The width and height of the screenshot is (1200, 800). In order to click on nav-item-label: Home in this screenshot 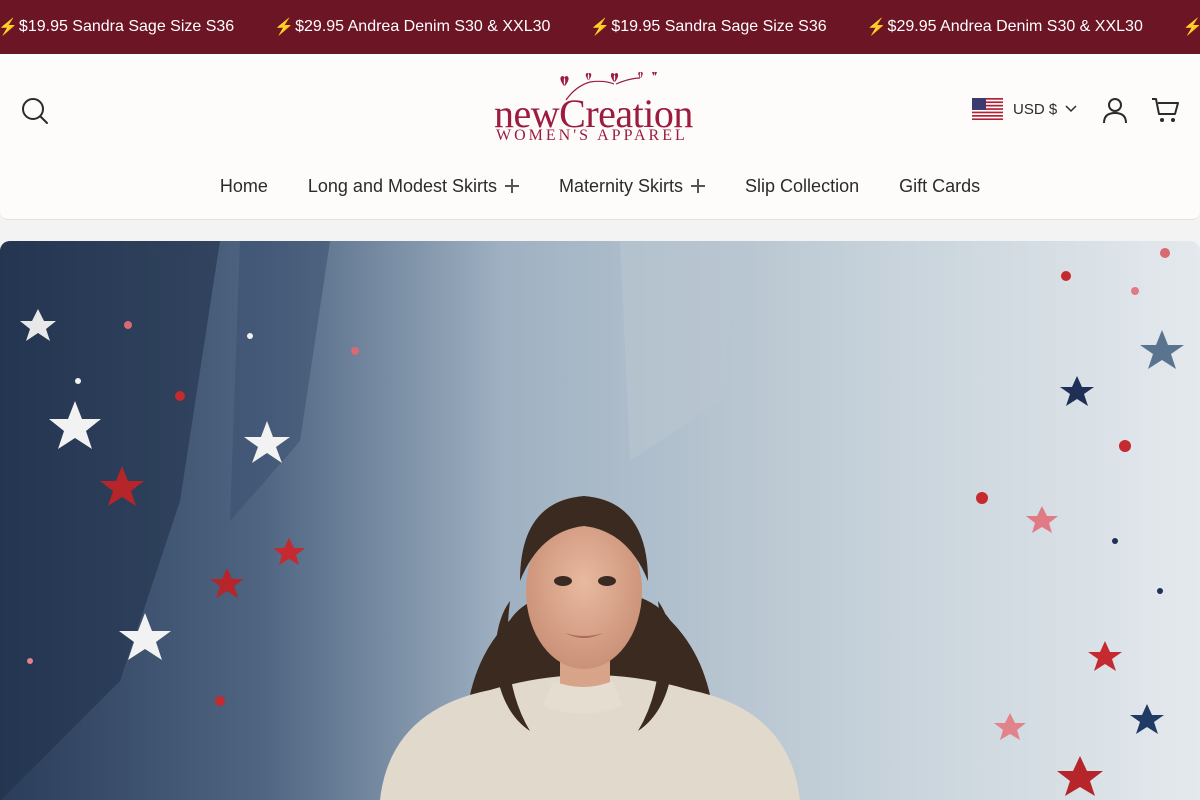, I will do `click(243, 185)`.